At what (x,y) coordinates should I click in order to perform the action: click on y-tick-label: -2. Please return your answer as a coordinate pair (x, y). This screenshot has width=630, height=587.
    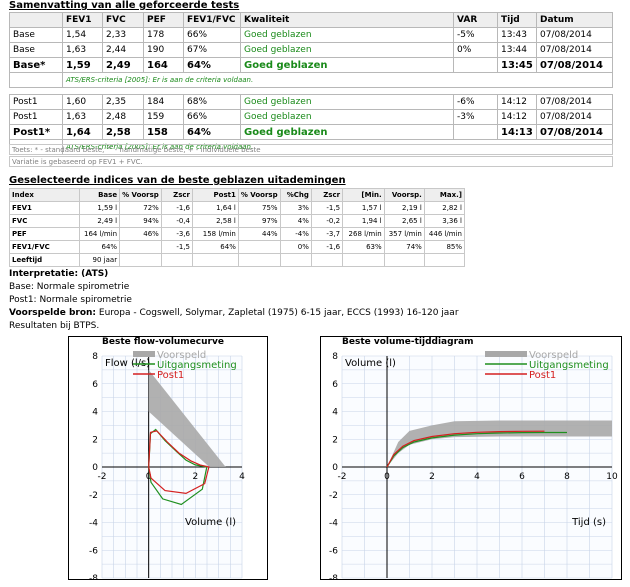
    Looking at the image, I should click on (333, 496).